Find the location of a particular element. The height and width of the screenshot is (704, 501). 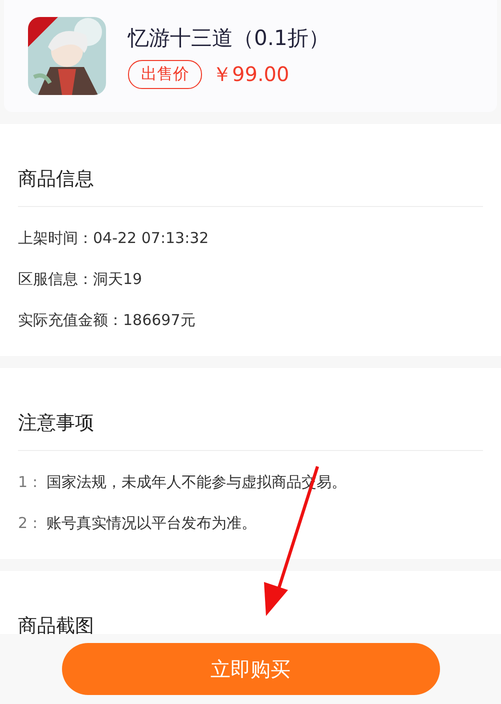

note-text: 账号真实情况以平台发布为准。 is located at coordinates (151, 523).